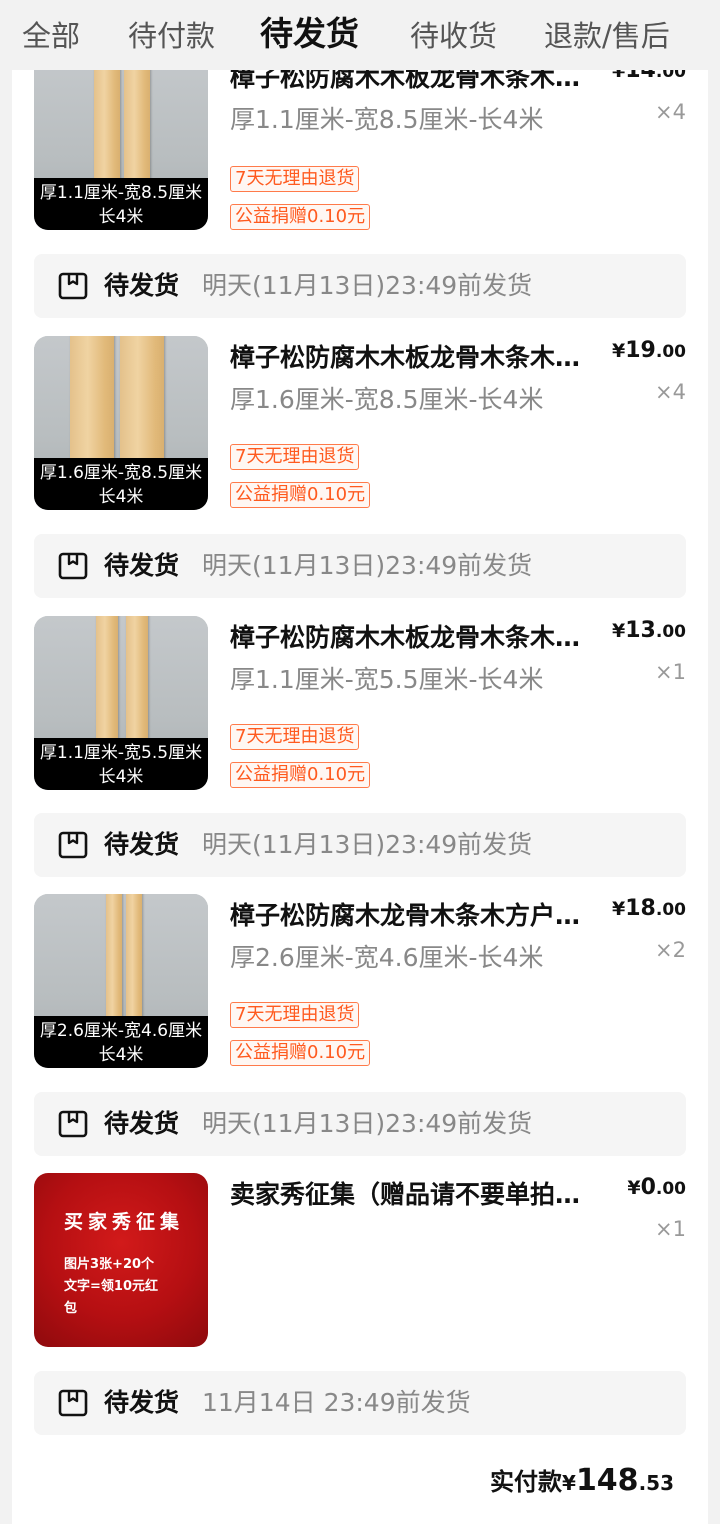  What do you see at coordinates (670, 950) in the screenshot?
I see `product-quantity: ×2` at bounding box center [670, 950].